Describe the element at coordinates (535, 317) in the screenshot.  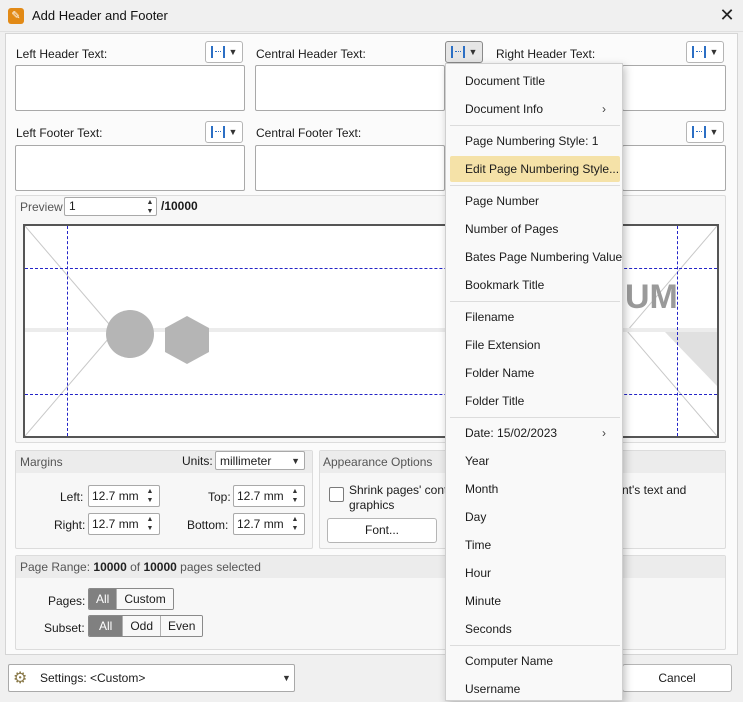
I see `menu-item-filename: Filename` at that location.